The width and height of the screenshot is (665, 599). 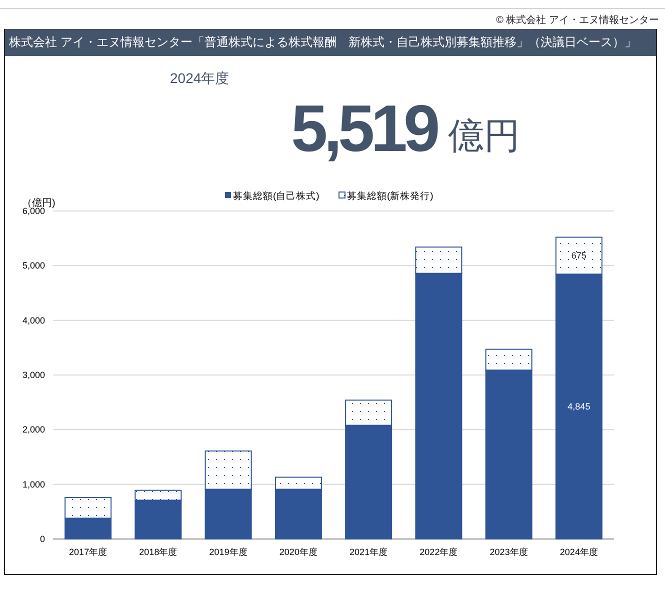 I want to click on y-tick-label: 4,000, so click(x=33, y=320).